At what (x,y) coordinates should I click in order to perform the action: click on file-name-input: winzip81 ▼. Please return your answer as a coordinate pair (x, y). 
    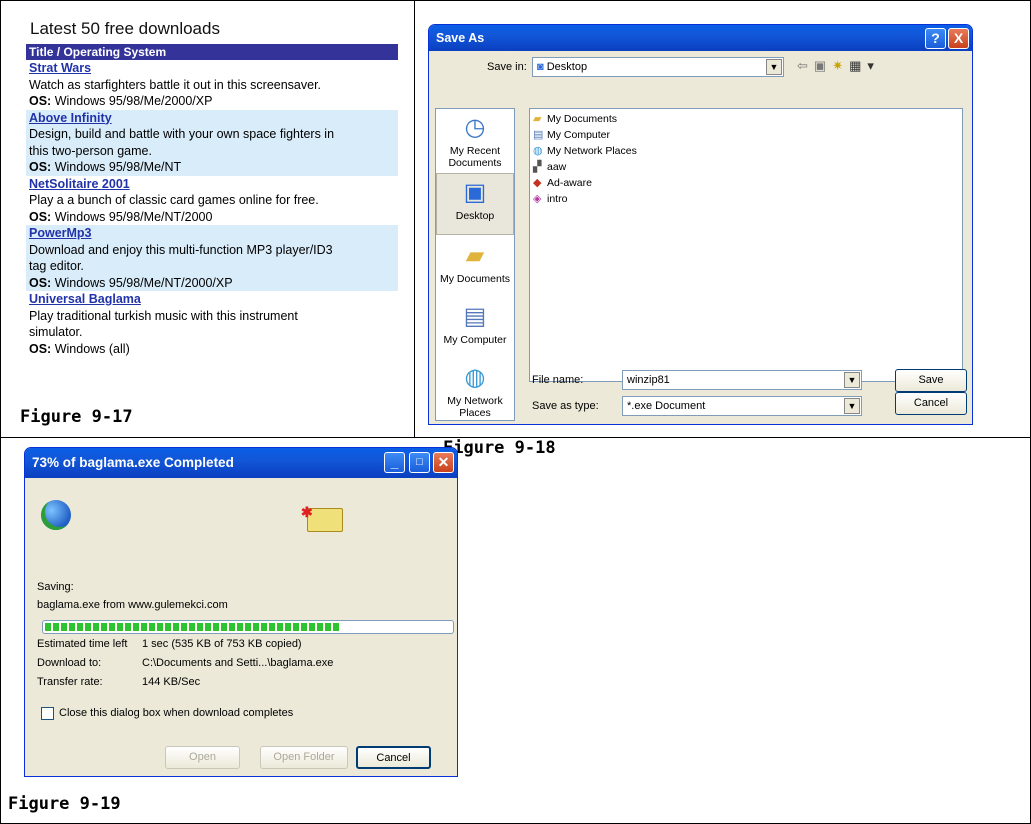
    Looking at the image, I should click on (742, 380).